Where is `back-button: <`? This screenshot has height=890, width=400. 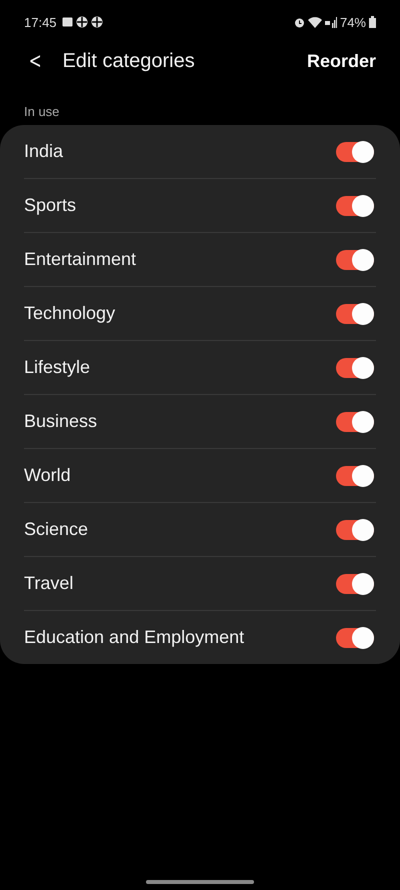
back-button: < is located at coordinates (35, 61).